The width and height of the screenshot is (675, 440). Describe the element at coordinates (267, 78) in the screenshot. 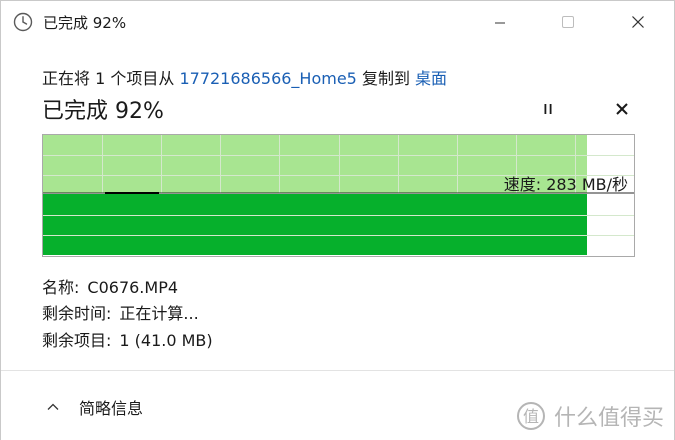

I see `source-folder-link: 17721686566_Home5` at that location.